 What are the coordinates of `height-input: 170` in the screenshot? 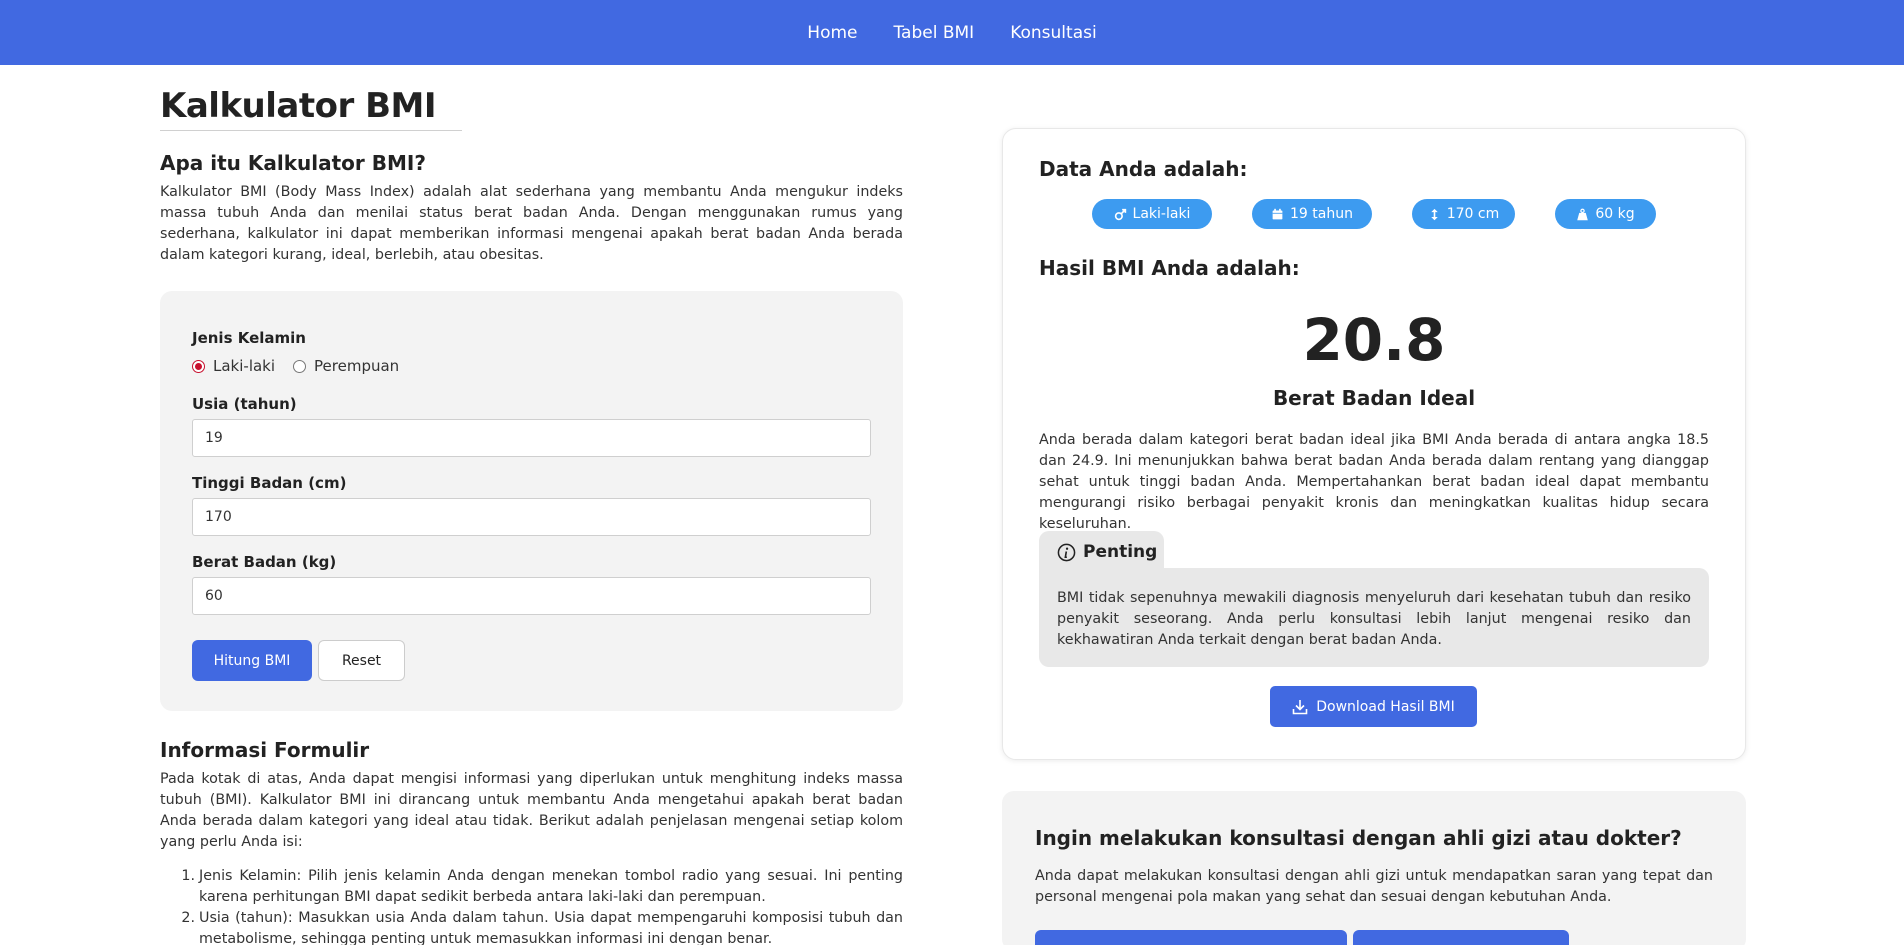 It's located at (531, 517).